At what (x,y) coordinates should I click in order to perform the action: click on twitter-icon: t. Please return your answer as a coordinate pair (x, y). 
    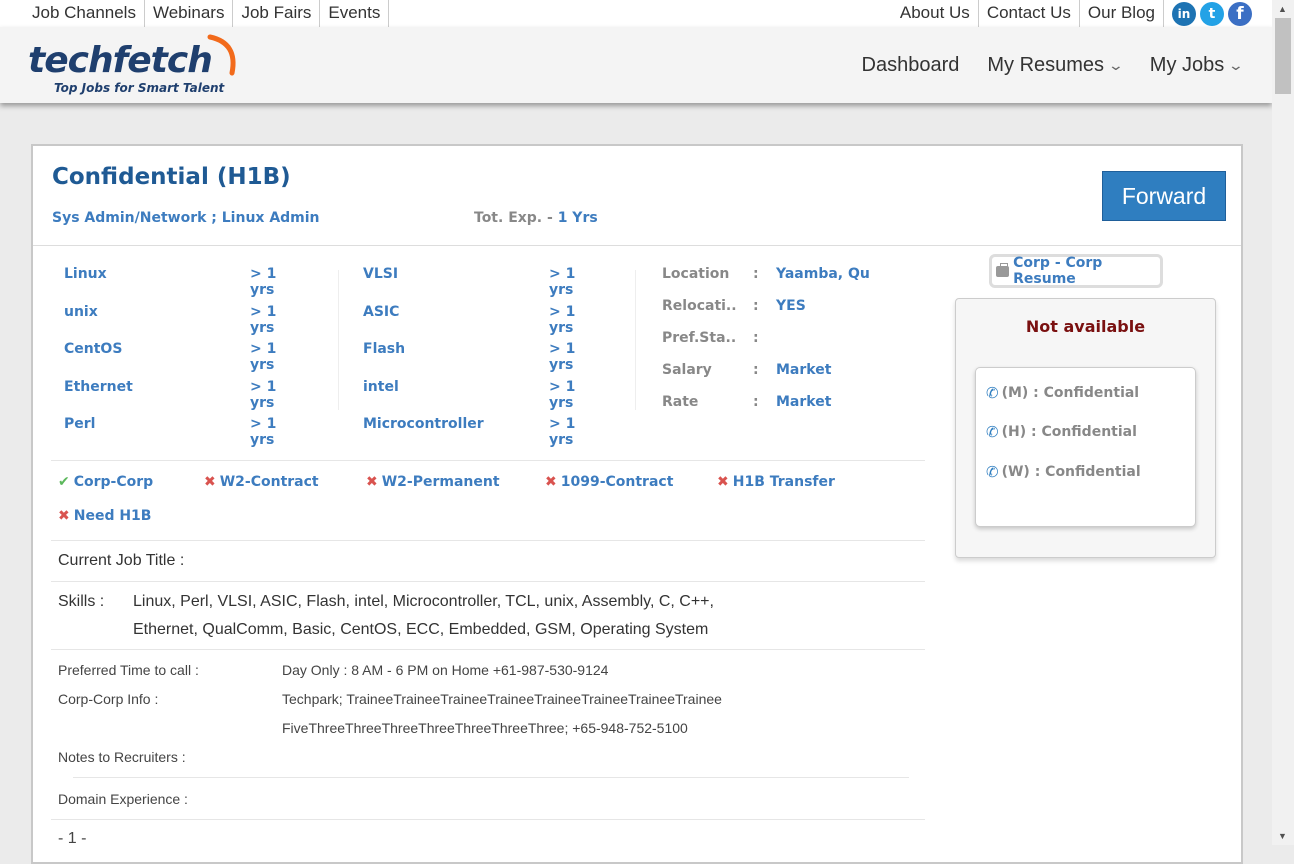
    Looking at the image, I should click on (1212, 14).